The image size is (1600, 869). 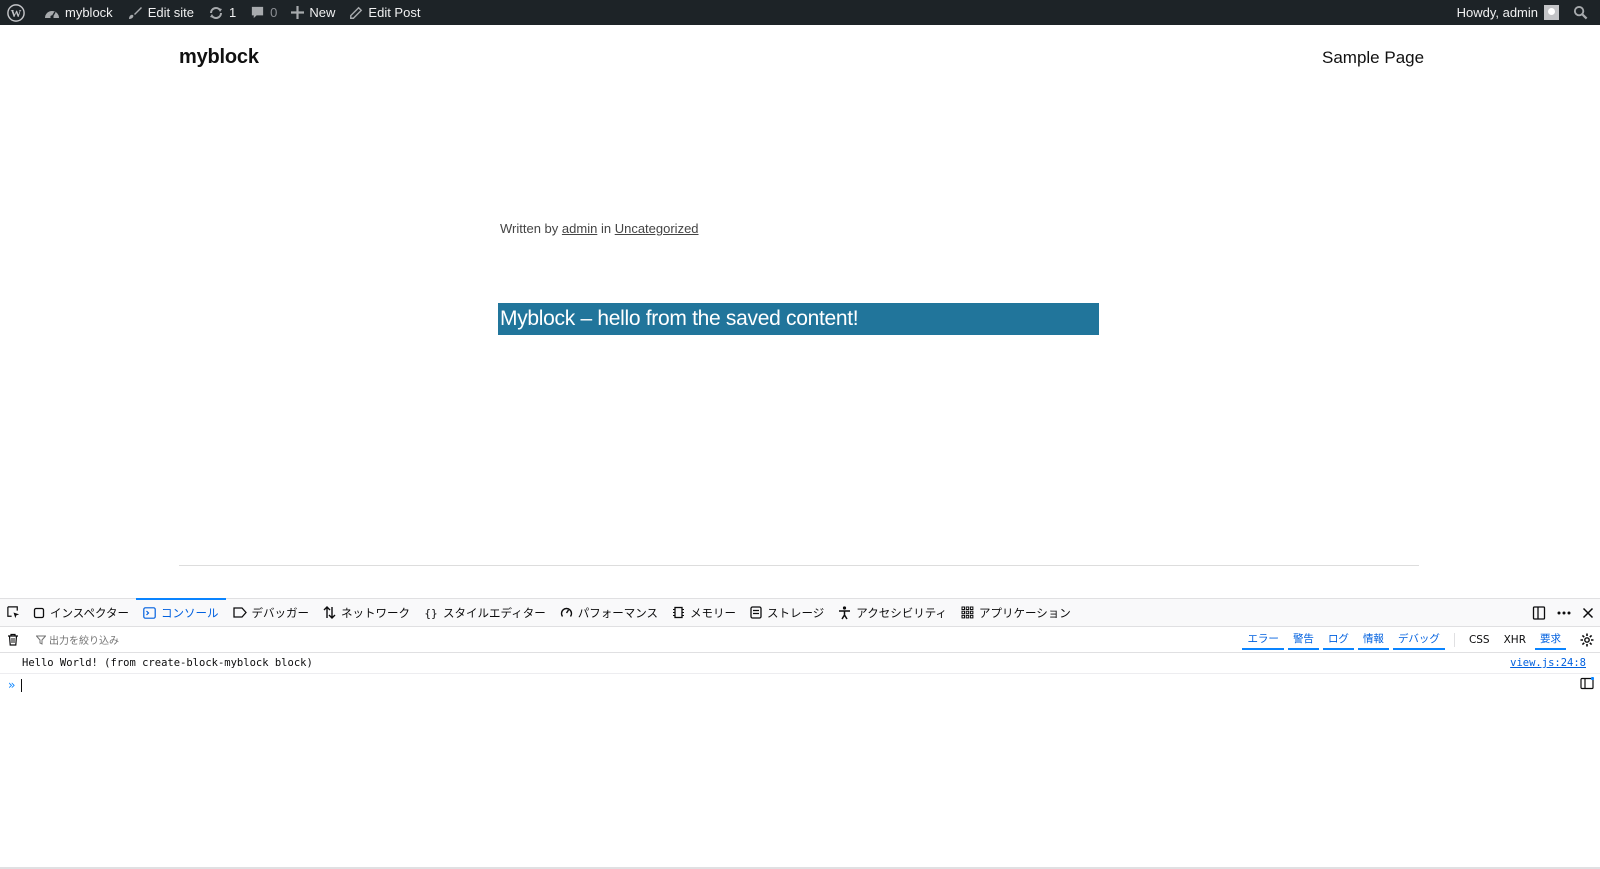 I want to click on tab-memory-label: メモリー, so click(x=713, y=612).